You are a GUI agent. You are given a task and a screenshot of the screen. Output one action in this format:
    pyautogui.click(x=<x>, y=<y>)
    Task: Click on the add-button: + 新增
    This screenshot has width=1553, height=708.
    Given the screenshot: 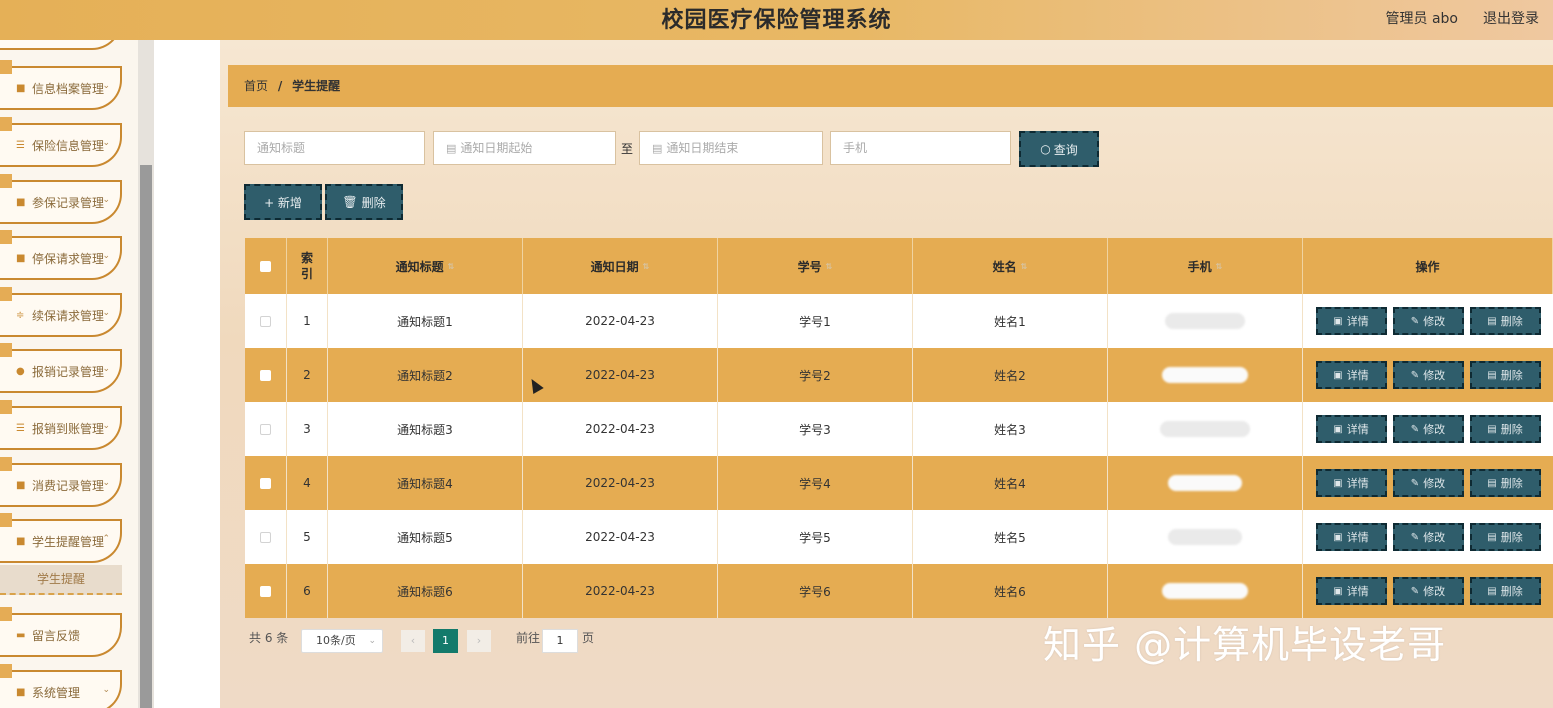 What is the action you would take?
    pyautogui.click(x=283, y=202)
    